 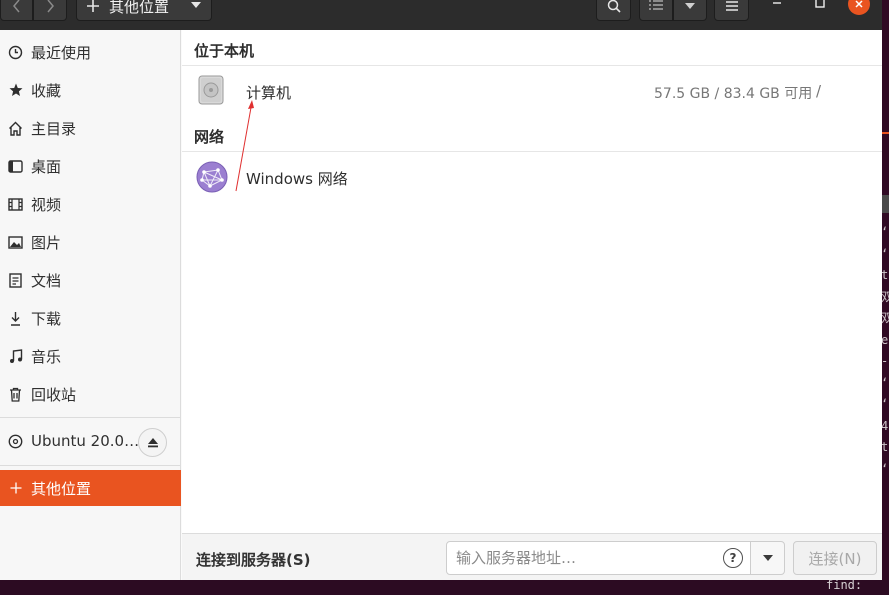 What do you see at coordinates (54, 394) in the screenshot?
I see `sidebar-item-label: 回收站` at bounding box center [54, 394].